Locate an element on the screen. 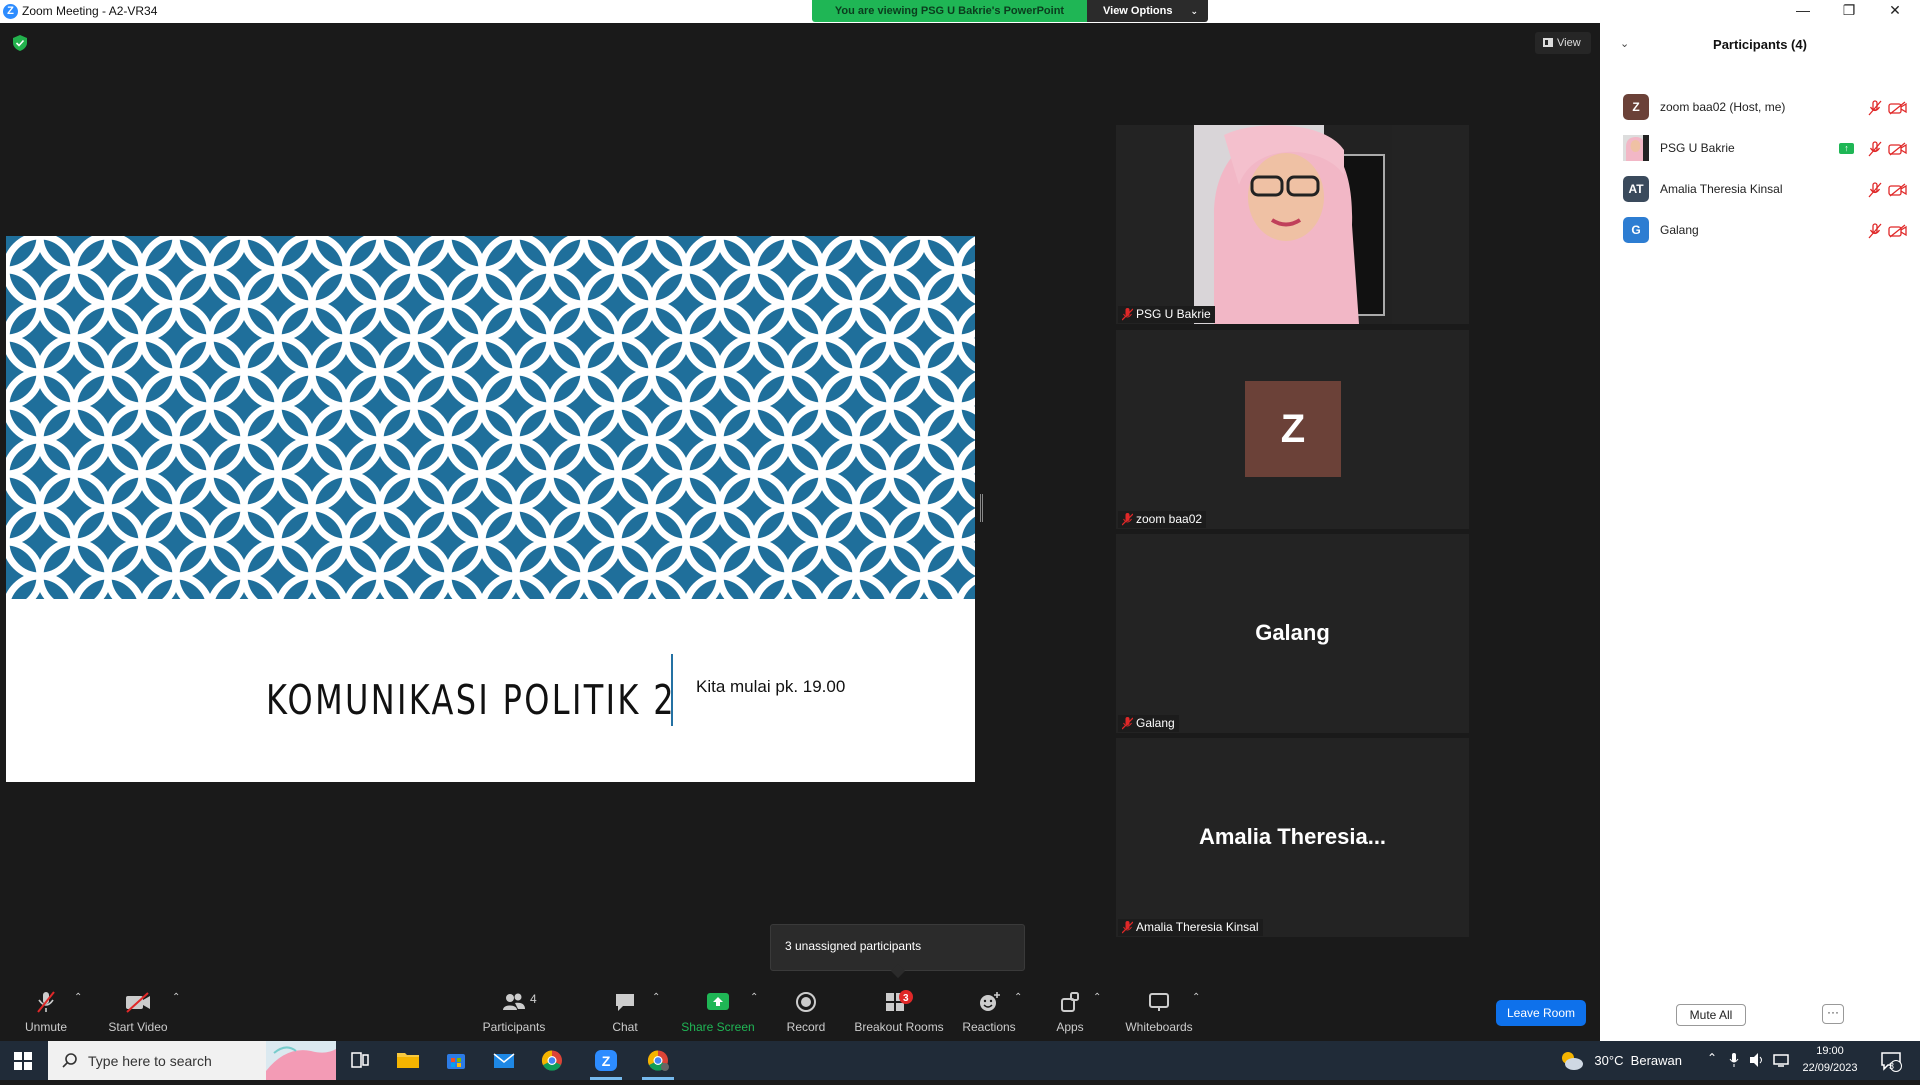  reactions-options-caret: ⌃ is located at coordinates (1018, 1012).